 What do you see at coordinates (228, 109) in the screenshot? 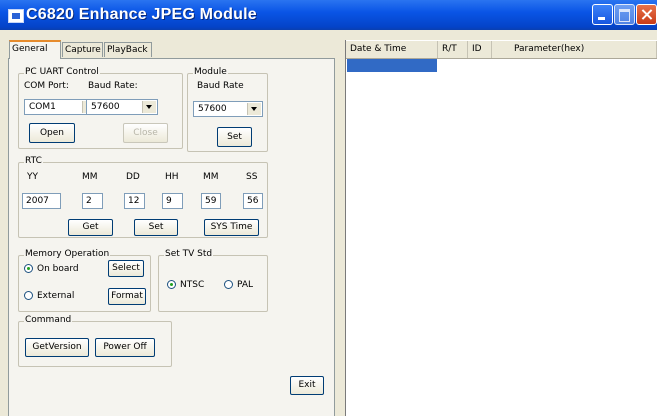
I see `module-baud-rate-select: 57600` at bounding box center [228, 109].